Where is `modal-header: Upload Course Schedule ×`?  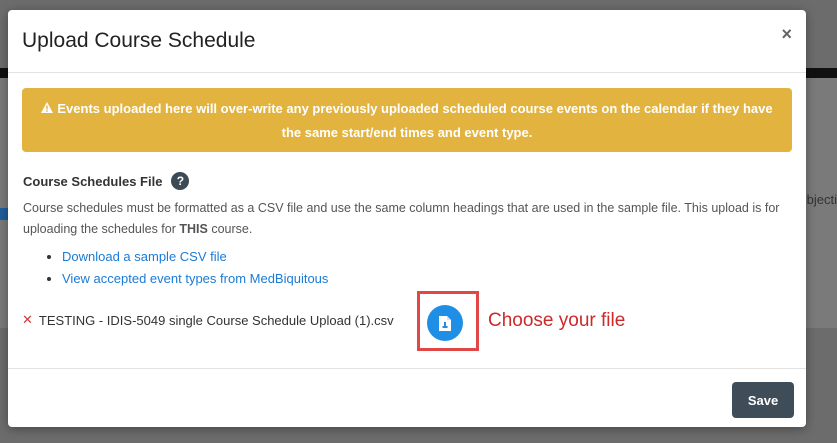
modal-header: Upload Course Schedule × is located at coordinates (407, 41).